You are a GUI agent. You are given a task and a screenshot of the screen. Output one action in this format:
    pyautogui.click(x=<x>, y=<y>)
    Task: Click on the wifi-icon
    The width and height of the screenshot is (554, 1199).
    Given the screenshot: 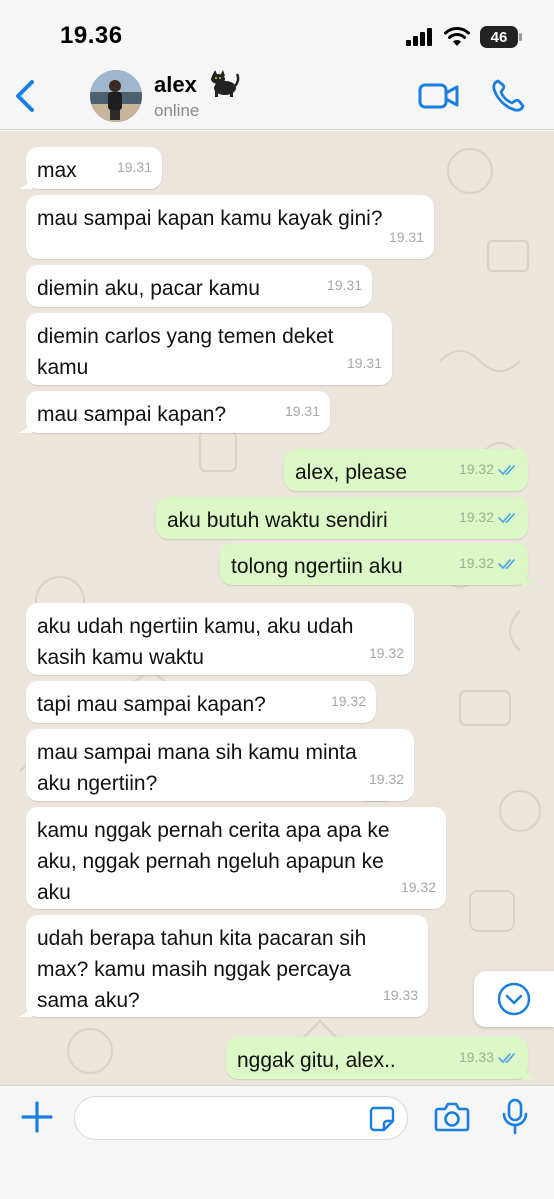 What is the action you would take?
    pyautogui.click(x=457, y=36)
    